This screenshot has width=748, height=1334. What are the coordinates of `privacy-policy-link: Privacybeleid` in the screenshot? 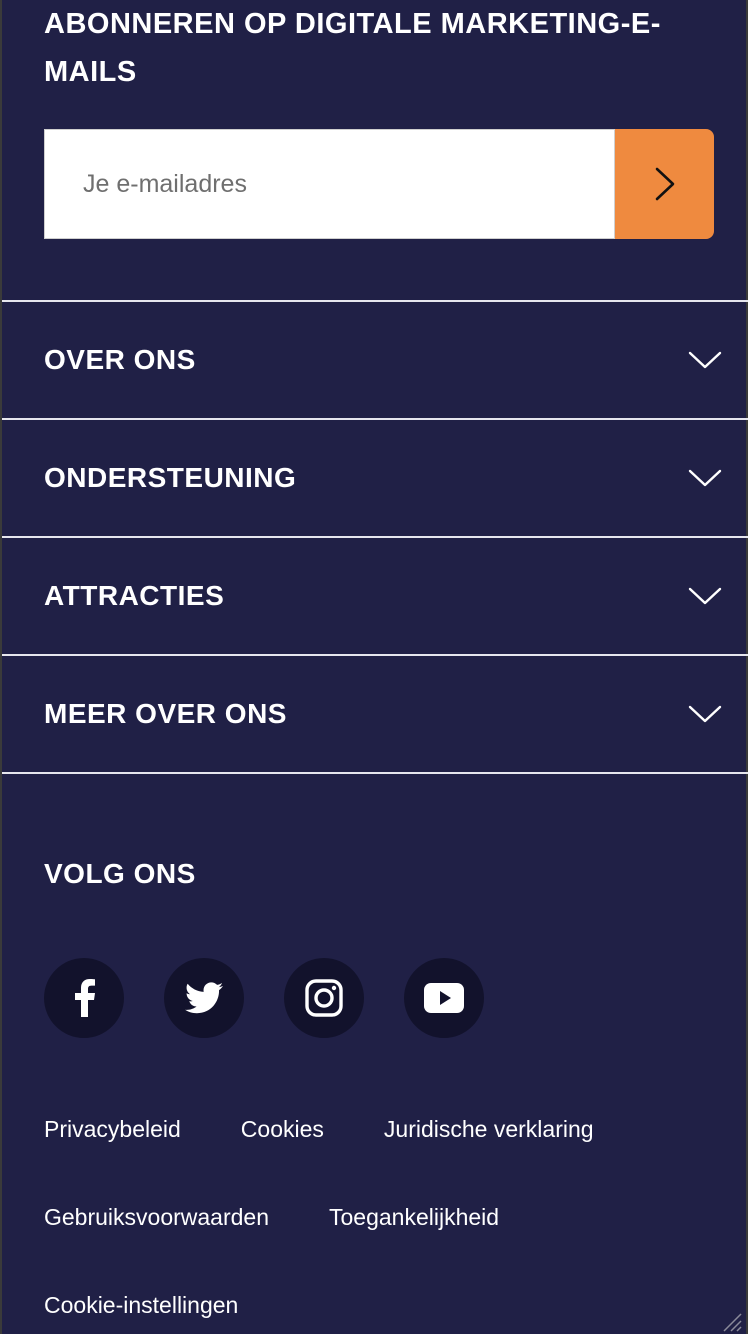 It's located at (112, 1129).